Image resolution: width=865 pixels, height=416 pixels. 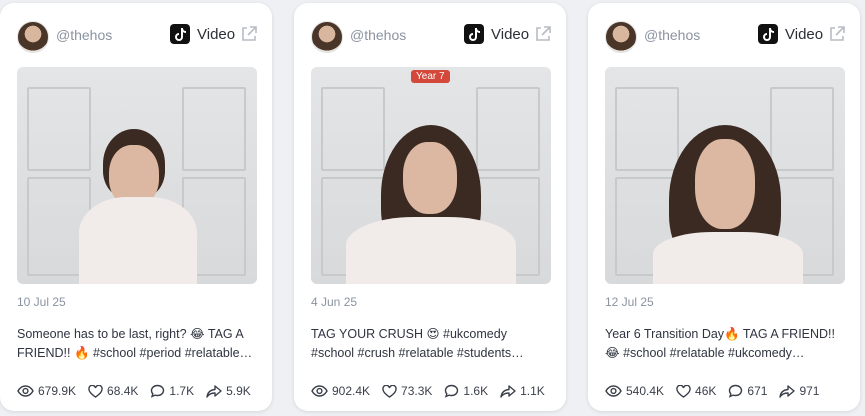 I want to click on stats-row: 679.9K 68.4K 1.7K 5.9K, so click(x=138, y=391).